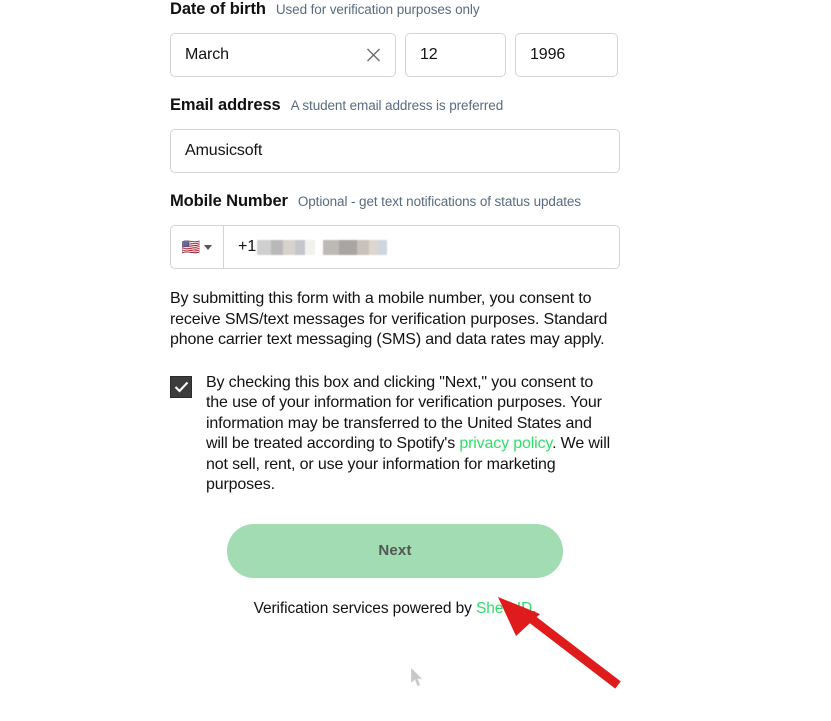 This screenshot has width=831, height=721. What do you see at coordinates (548, 54) in the screenshot?
I see `birth-year-value: 1996` at bounding box center [548, 54].